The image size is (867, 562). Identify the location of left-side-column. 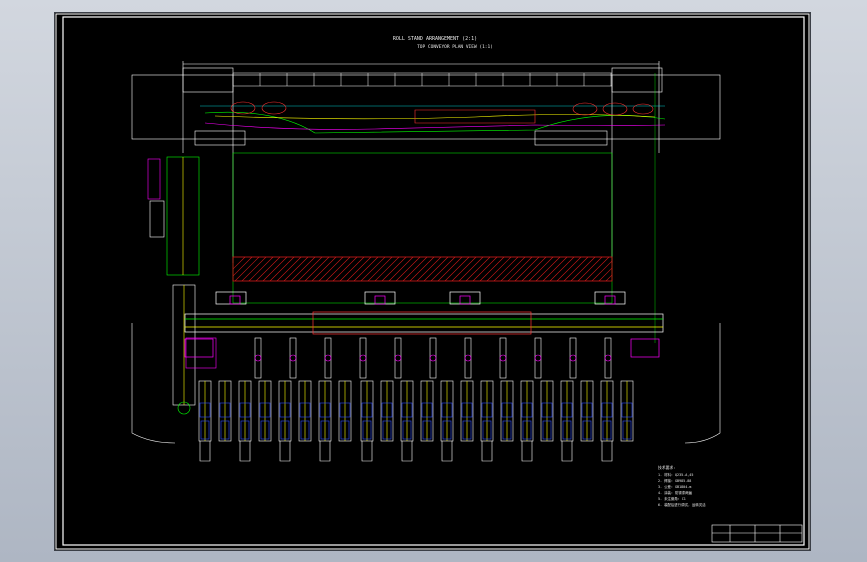
(182, 285).